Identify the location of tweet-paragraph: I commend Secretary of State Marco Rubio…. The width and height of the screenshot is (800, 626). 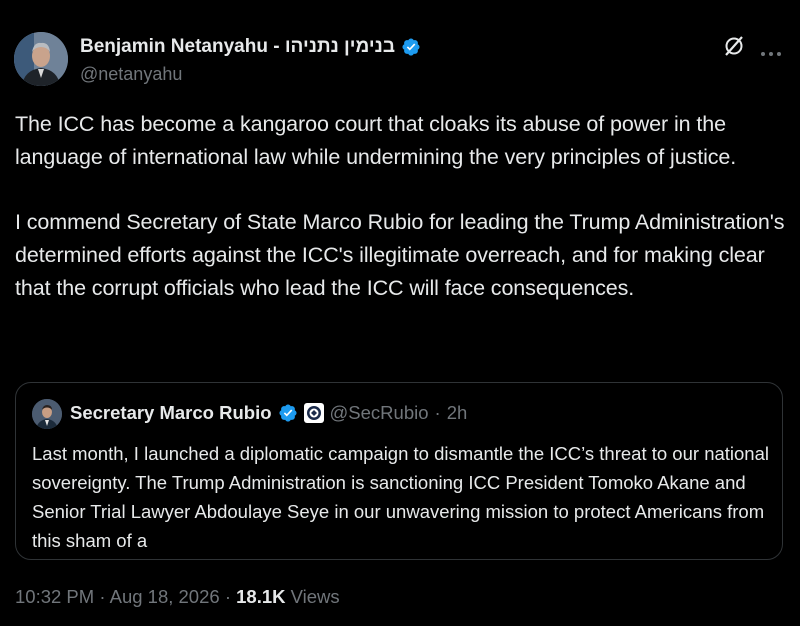
(400, 255).